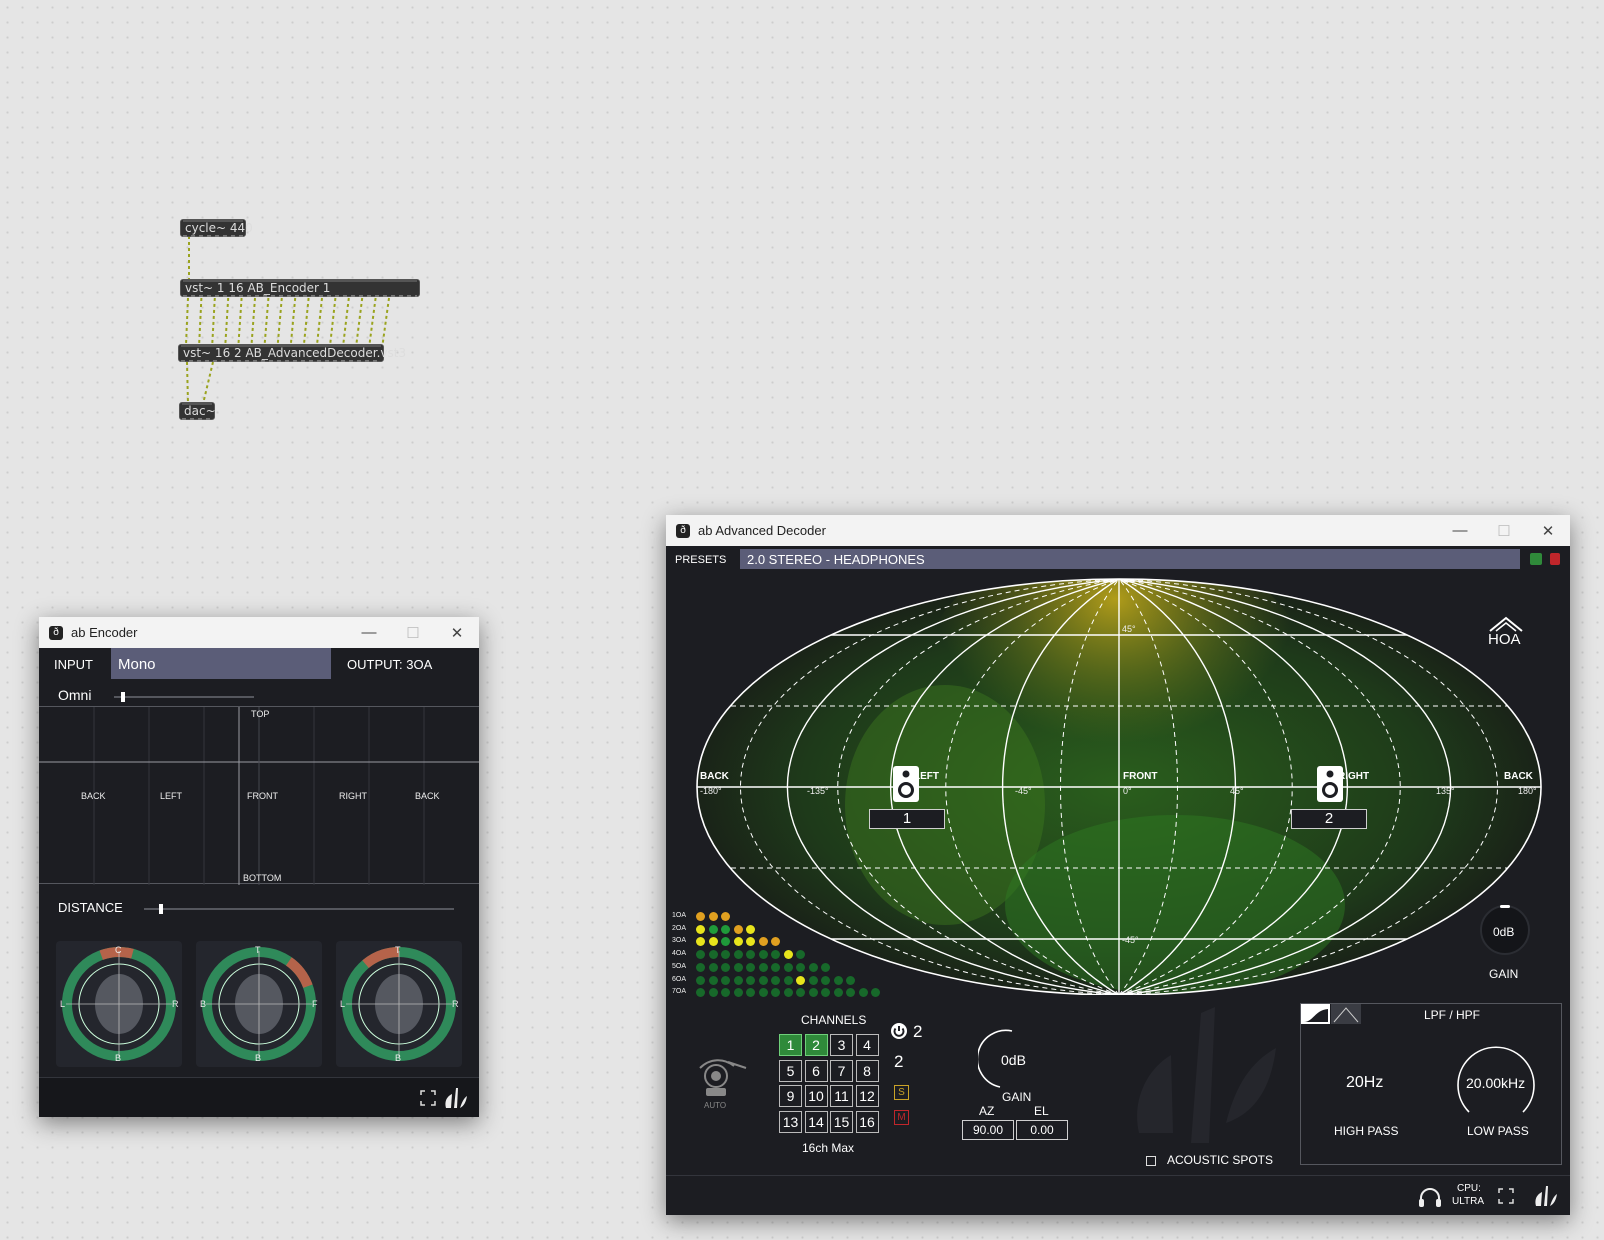 Image resolution: width=1604 pixels, height=1240 pixels. I want to click on grid-back-left-label: BACK, so click(93, 796).